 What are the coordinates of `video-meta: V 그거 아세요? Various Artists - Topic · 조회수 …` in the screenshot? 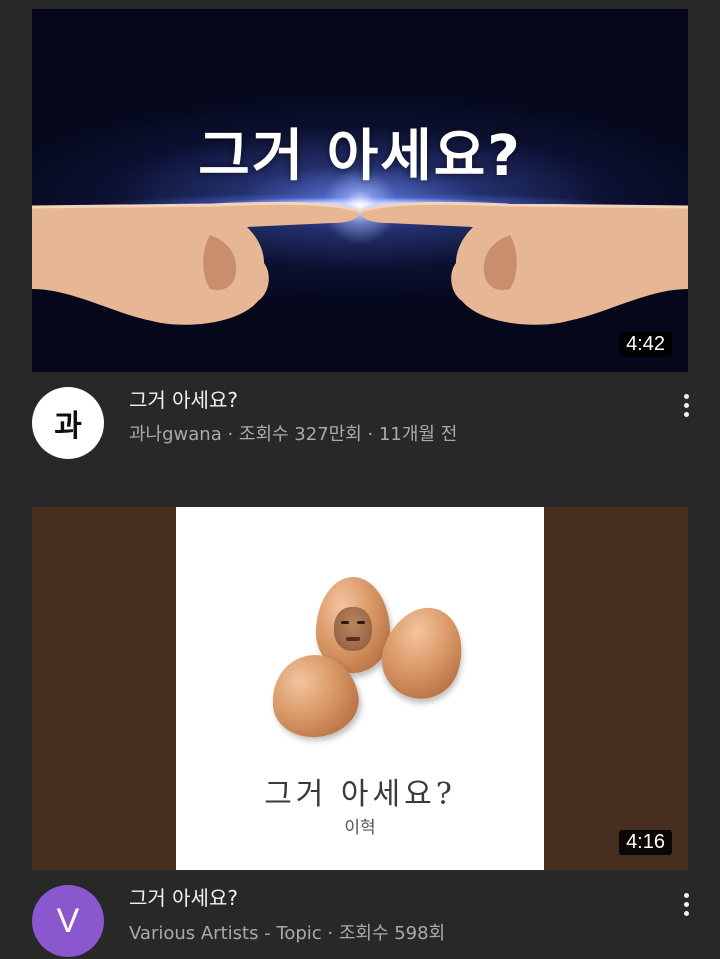 It's located at (360, 918).